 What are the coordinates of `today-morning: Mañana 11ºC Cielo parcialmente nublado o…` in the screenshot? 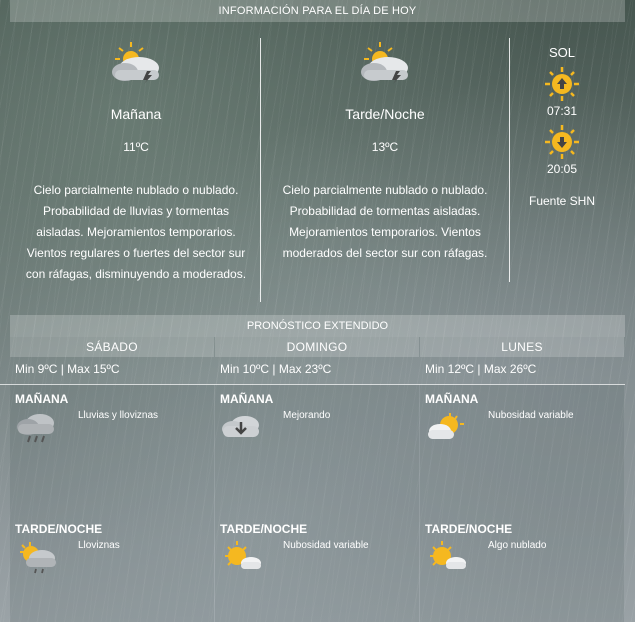 It's located at (136, 162).